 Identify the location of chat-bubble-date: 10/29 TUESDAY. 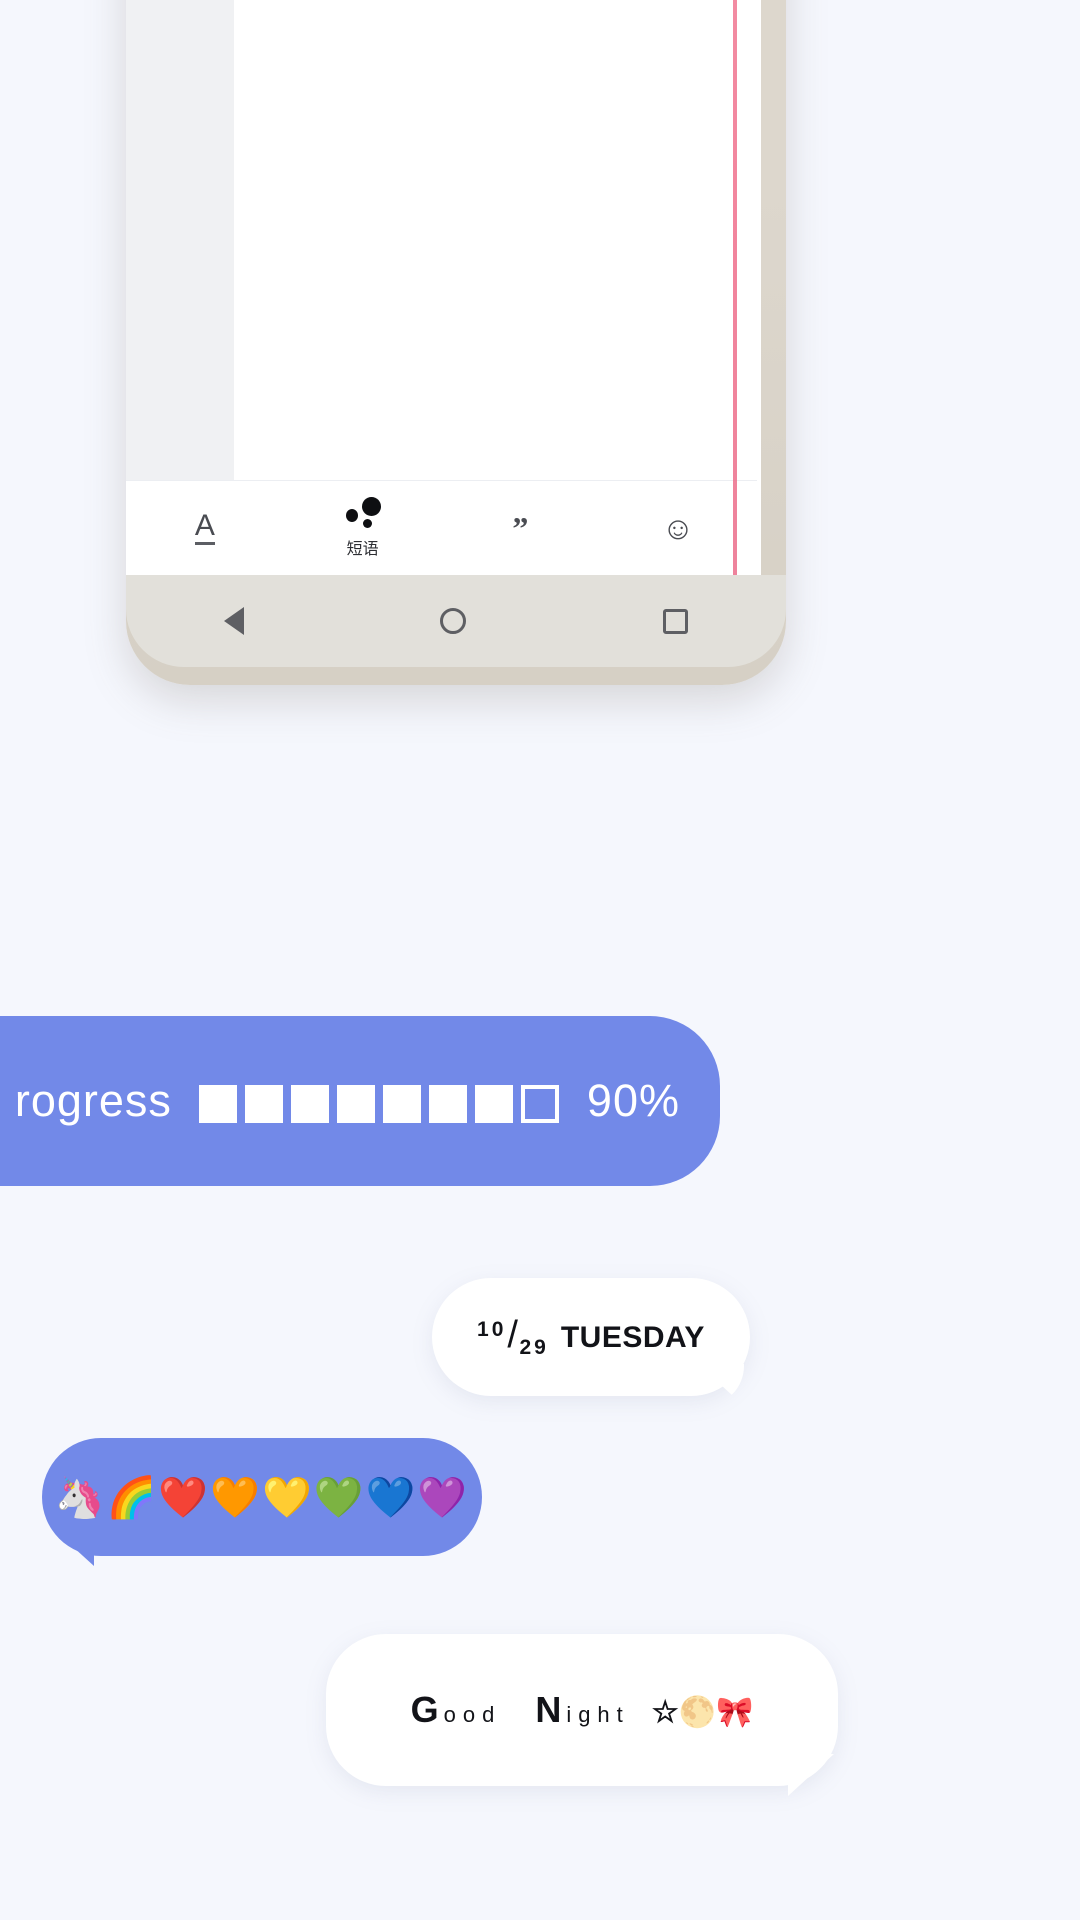
(591, 1342).